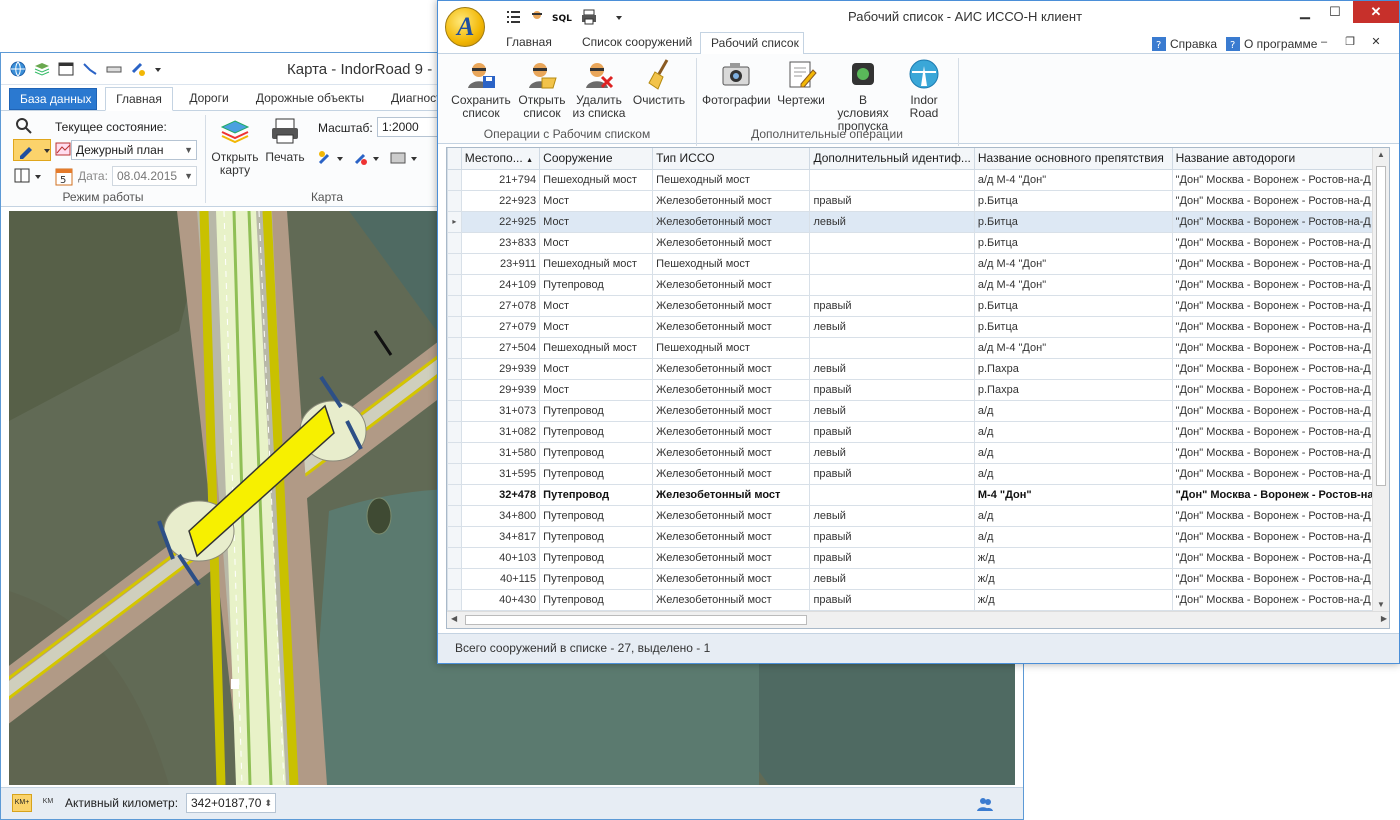 This screenshot has height=820, width=1400. What do you see at coordinates (563, 17) in the screenshot?
I see `sql-icon: SQL` at bounding box center [563, 17].